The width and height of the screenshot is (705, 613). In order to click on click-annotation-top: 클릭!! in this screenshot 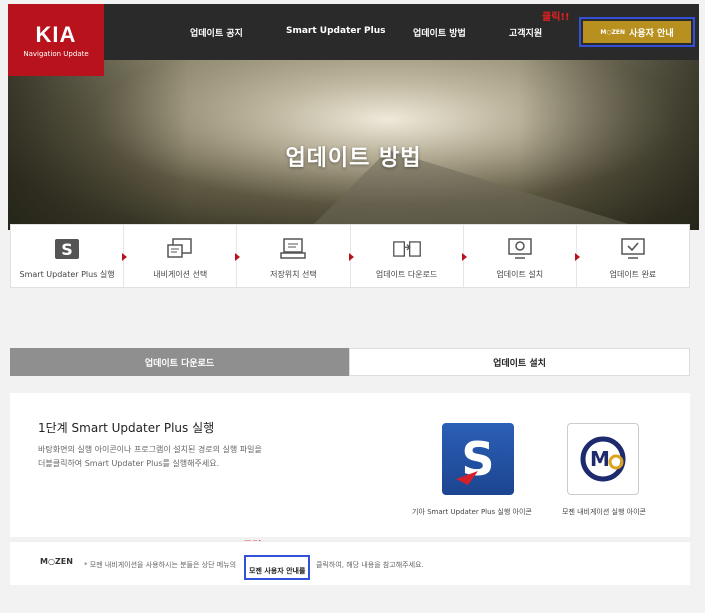, I will do `click(556, 17)`.